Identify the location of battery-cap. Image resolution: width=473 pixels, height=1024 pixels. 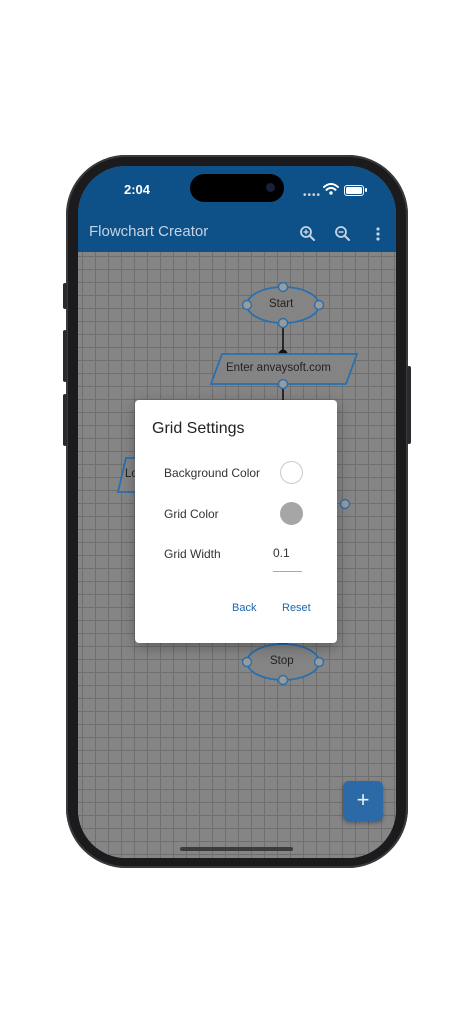
(366, 190).